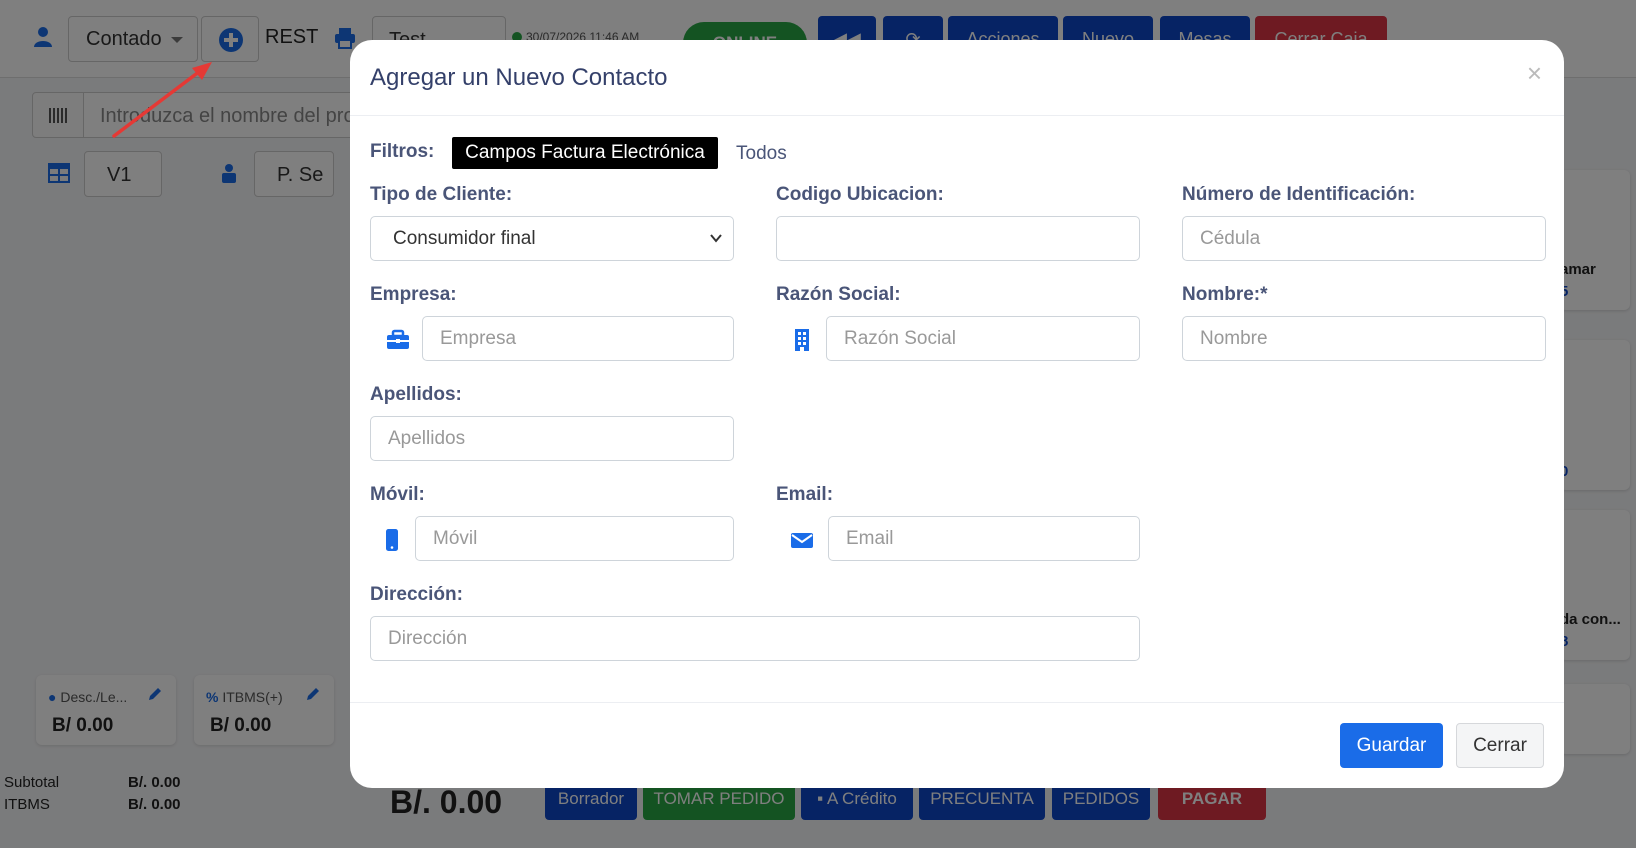  I want to click on annotation-arrow-icon, so click(162, 100).